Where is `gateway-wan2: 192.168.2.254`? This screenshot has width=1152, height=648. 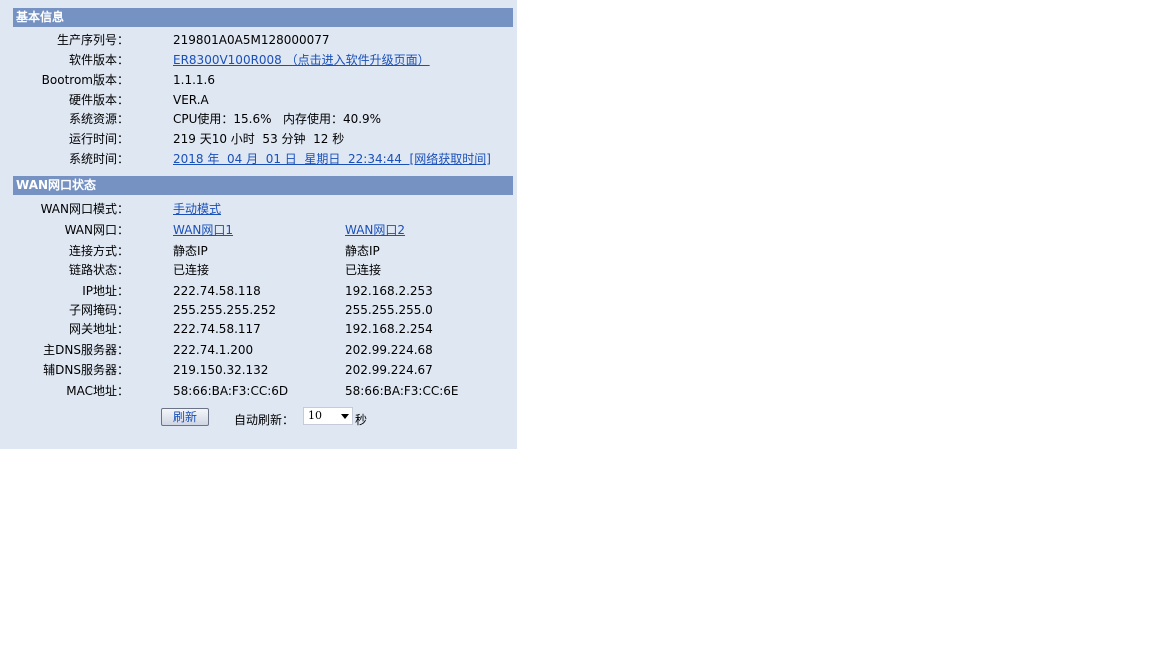 gateway-wan2: 192.168.2.254 is located at coordinates (389, 329).